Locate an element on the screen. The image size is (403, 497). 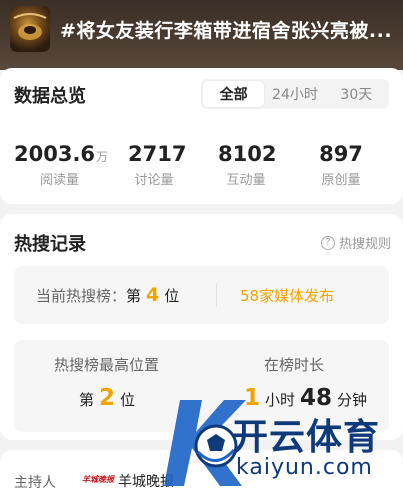
best-rank-di: 第 is located at coordinates (87, 400).